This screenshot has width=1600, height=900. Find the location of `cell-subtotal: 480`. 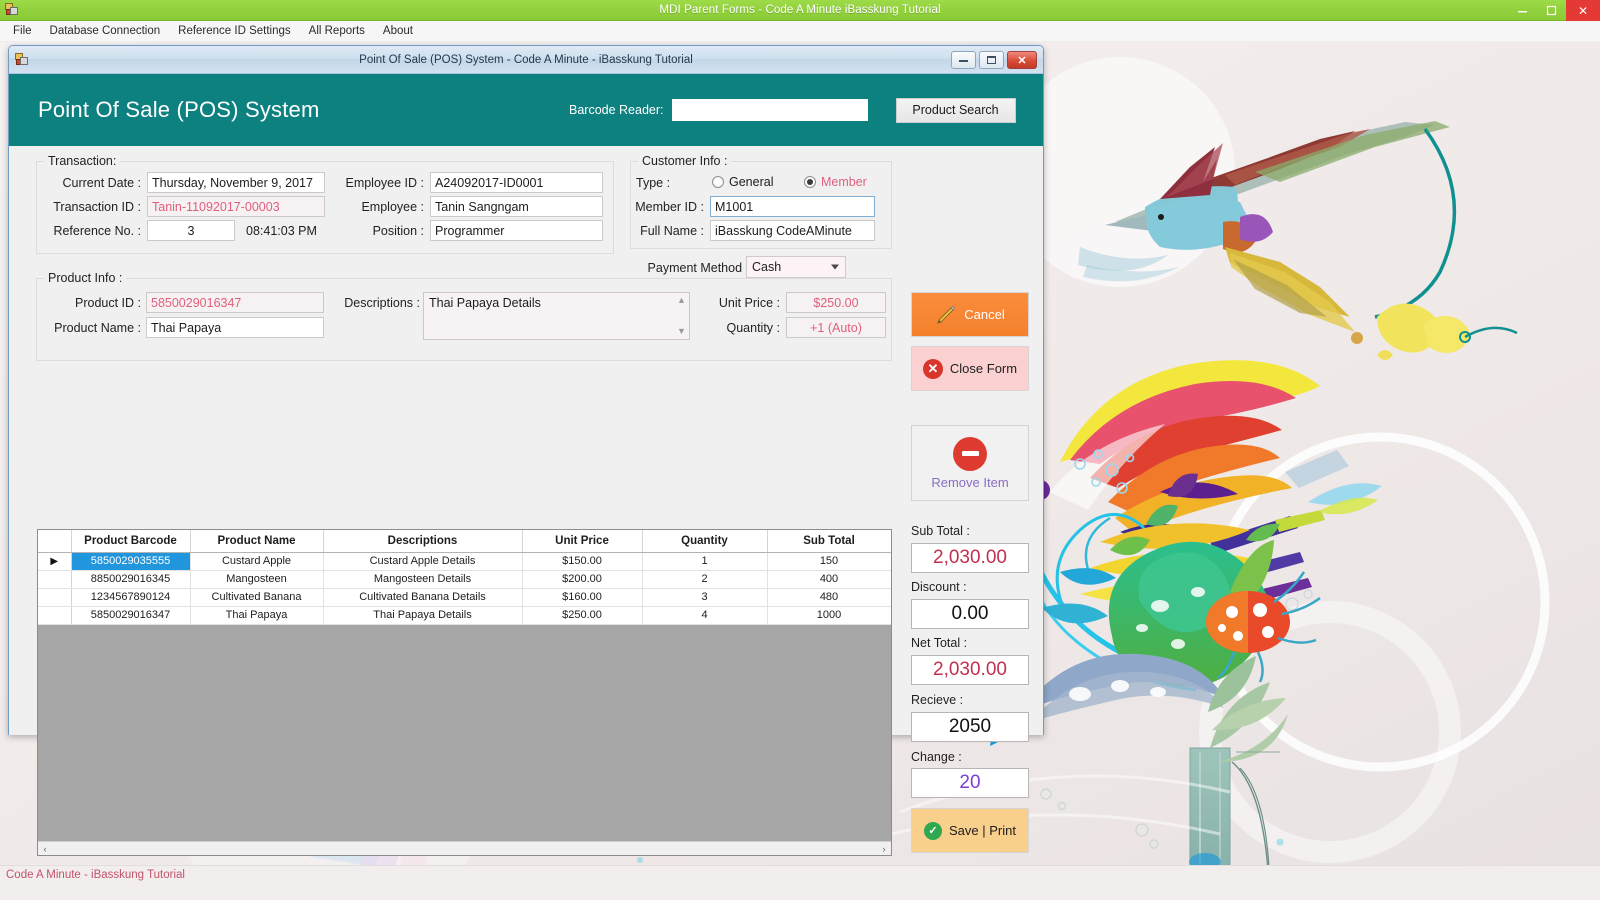

cell-subtotal: 480 is located at coordinates (829, 597).